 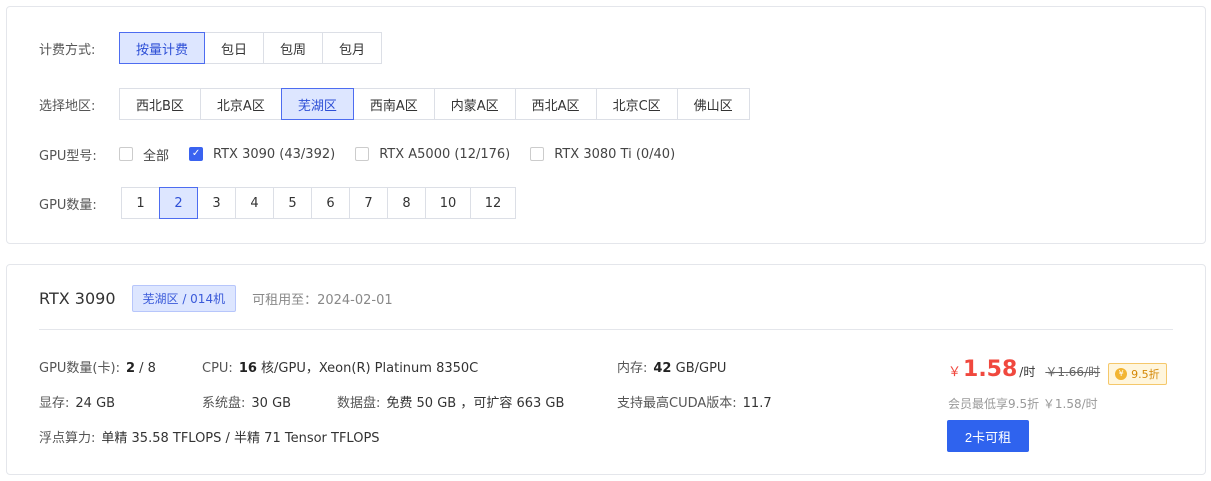 I want to click on gpu-model-label: GPU型号:, so click(x=68, y=156).